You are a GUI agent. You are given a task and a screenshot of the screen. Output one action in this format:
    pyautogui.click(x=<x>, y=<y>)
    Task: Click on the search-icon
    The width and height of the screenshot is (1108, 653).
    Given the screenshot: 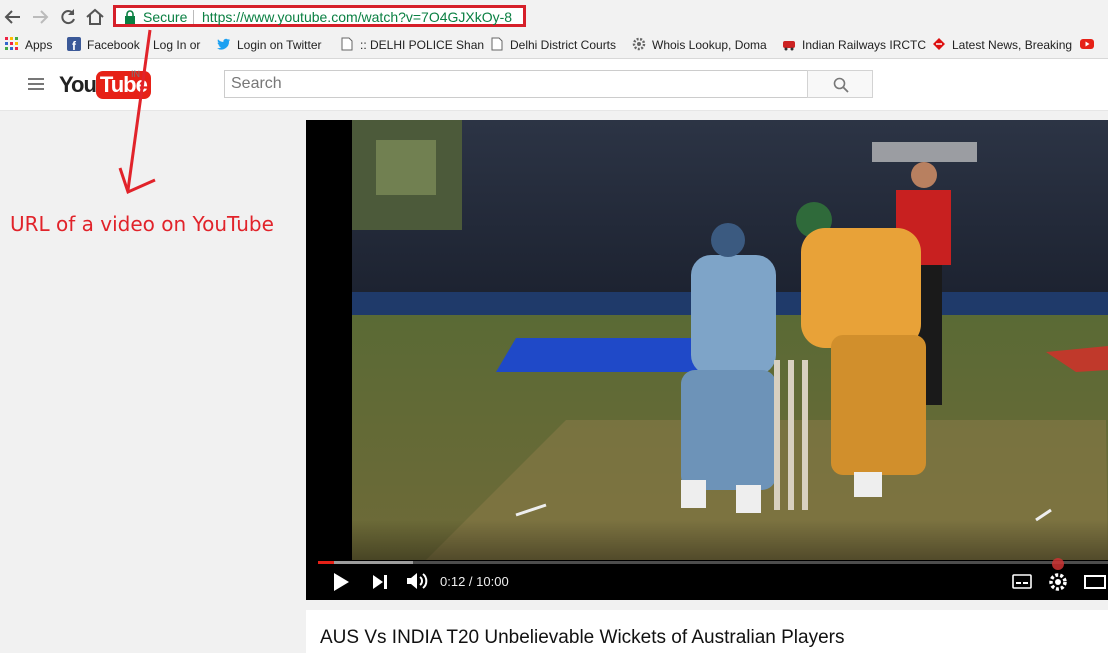 What is the action you would take?
    pyautogui.click(x=841, y=85)
    